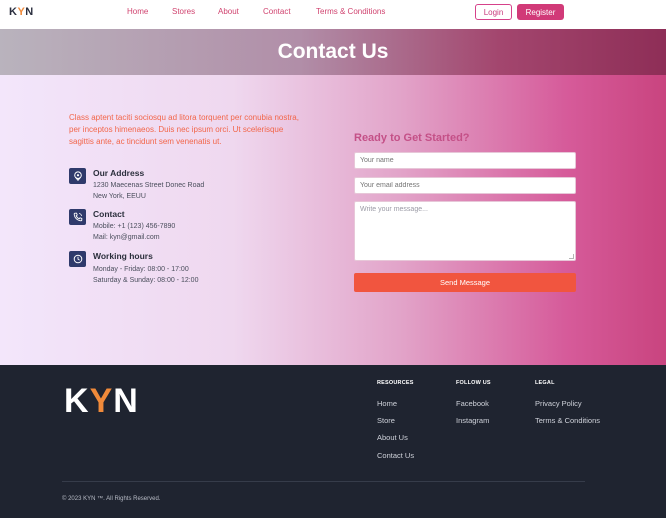 This screenshot has width=666, height=518. I want to click on phone-icon, so click(77, 217).